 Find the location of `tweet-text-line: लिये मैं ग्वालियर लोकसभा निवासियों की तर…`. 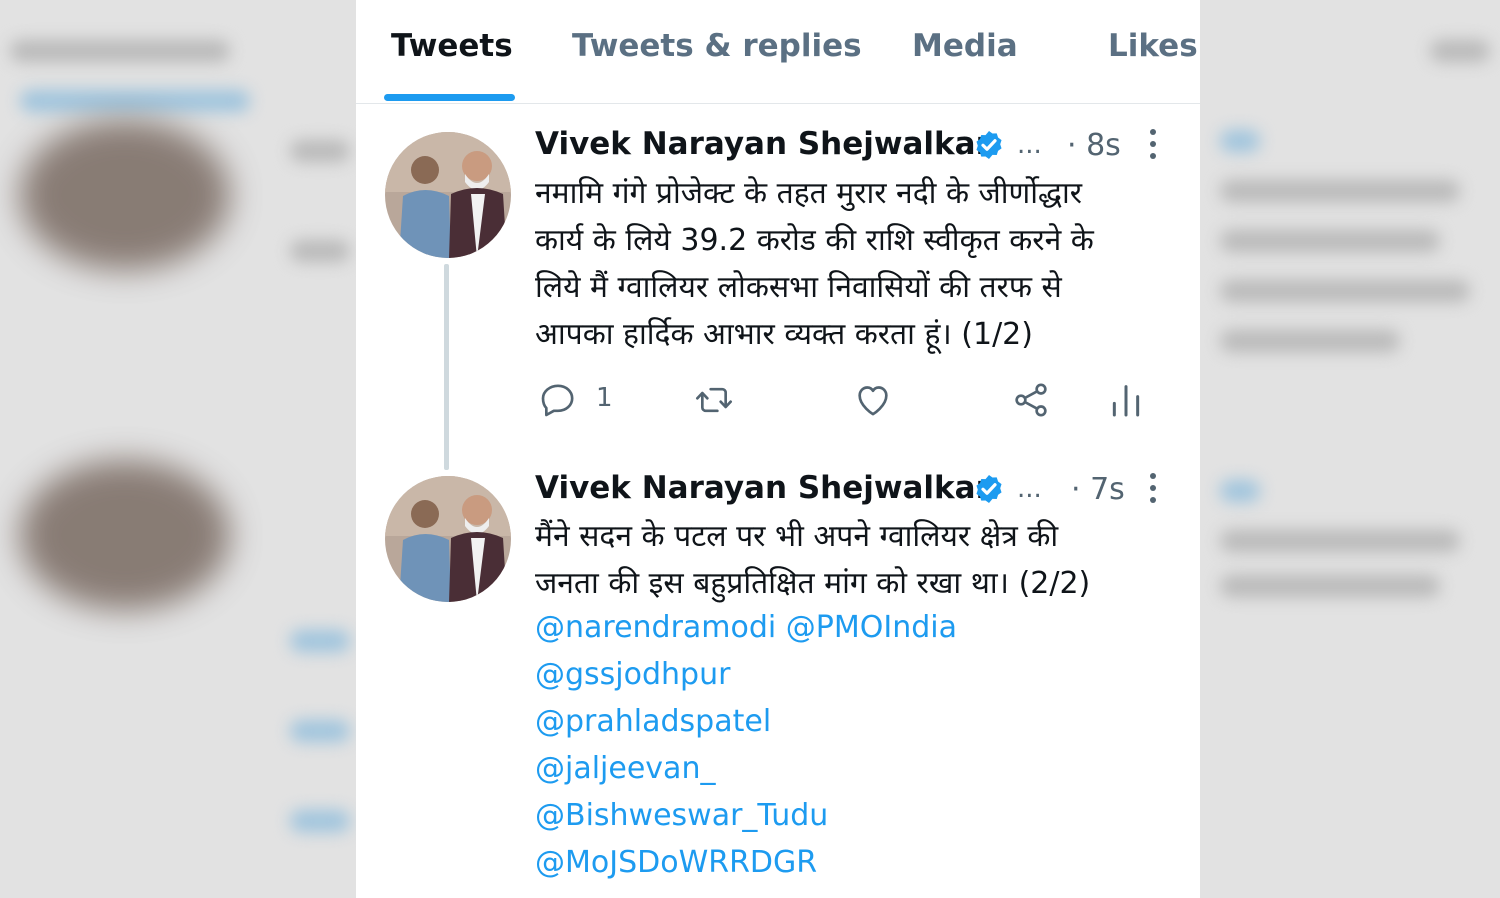

tweet-text-line: लिये मैं ग्वालियर लोकसभा निवासियों की तर… is located at coordinates (798, 287).